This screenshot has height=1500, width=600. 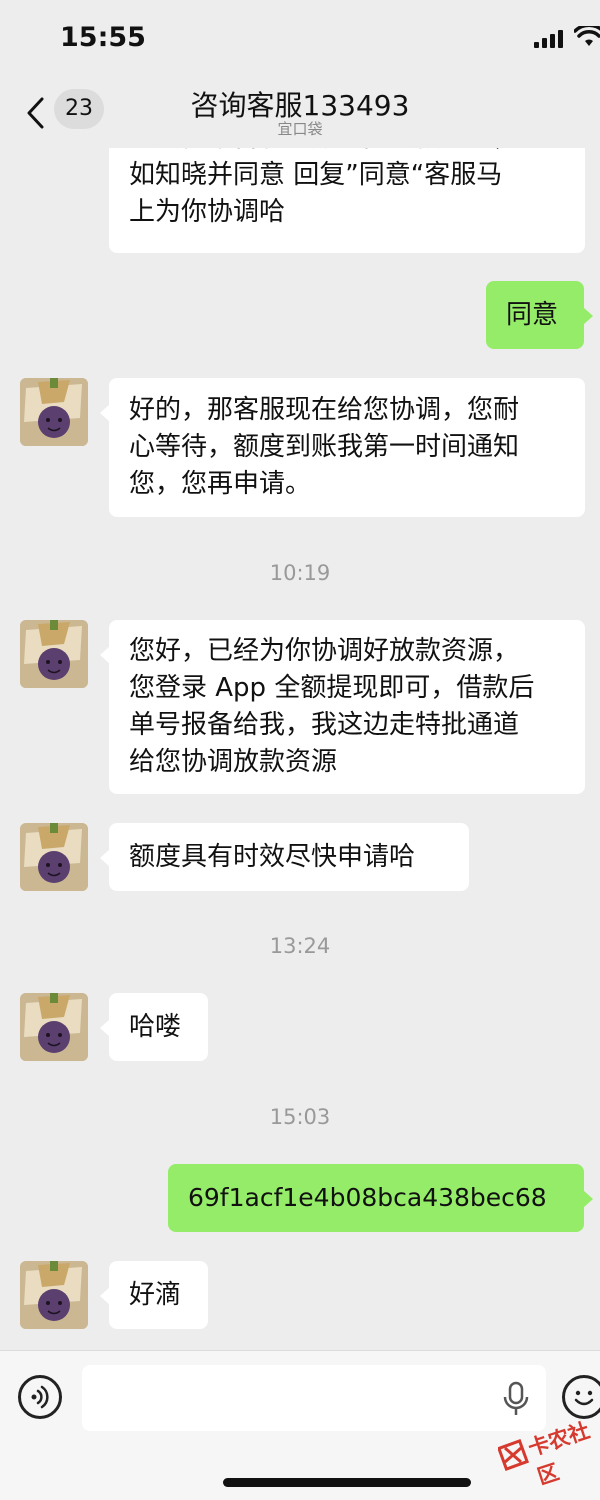 I want to click on message-text-line: 如知晓并同意 回复”同意“客服马, so click(x=316, y=175).